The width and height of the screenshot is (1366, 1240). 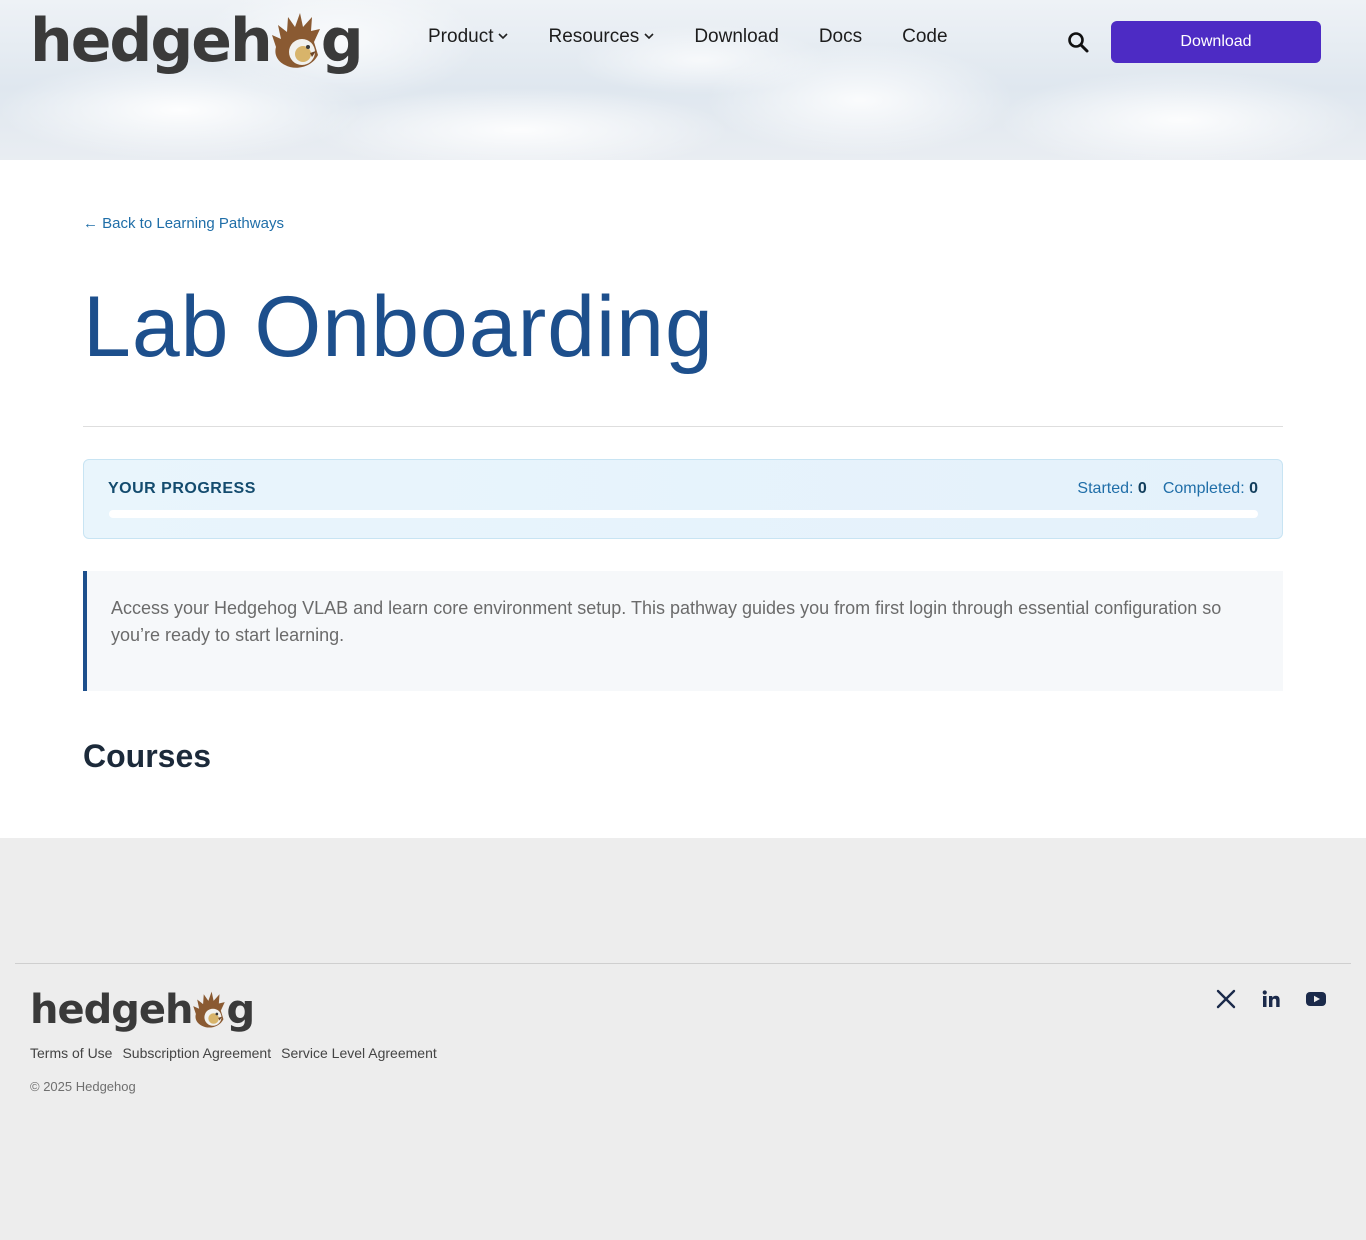 I want to click on nav-docs-label: Docs, so click(x=840, y=36).